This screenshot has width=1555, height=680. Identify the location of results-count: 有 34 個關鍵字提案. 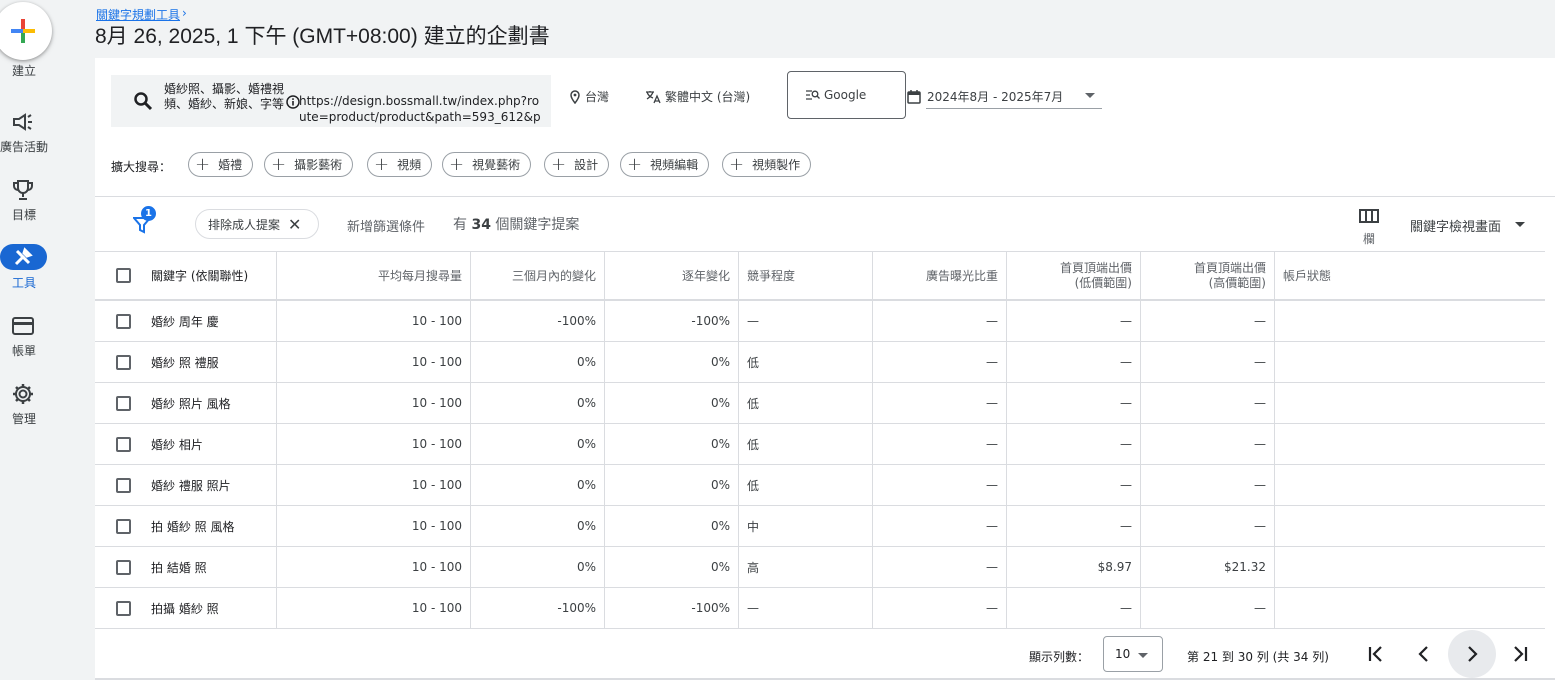
(516, 225).